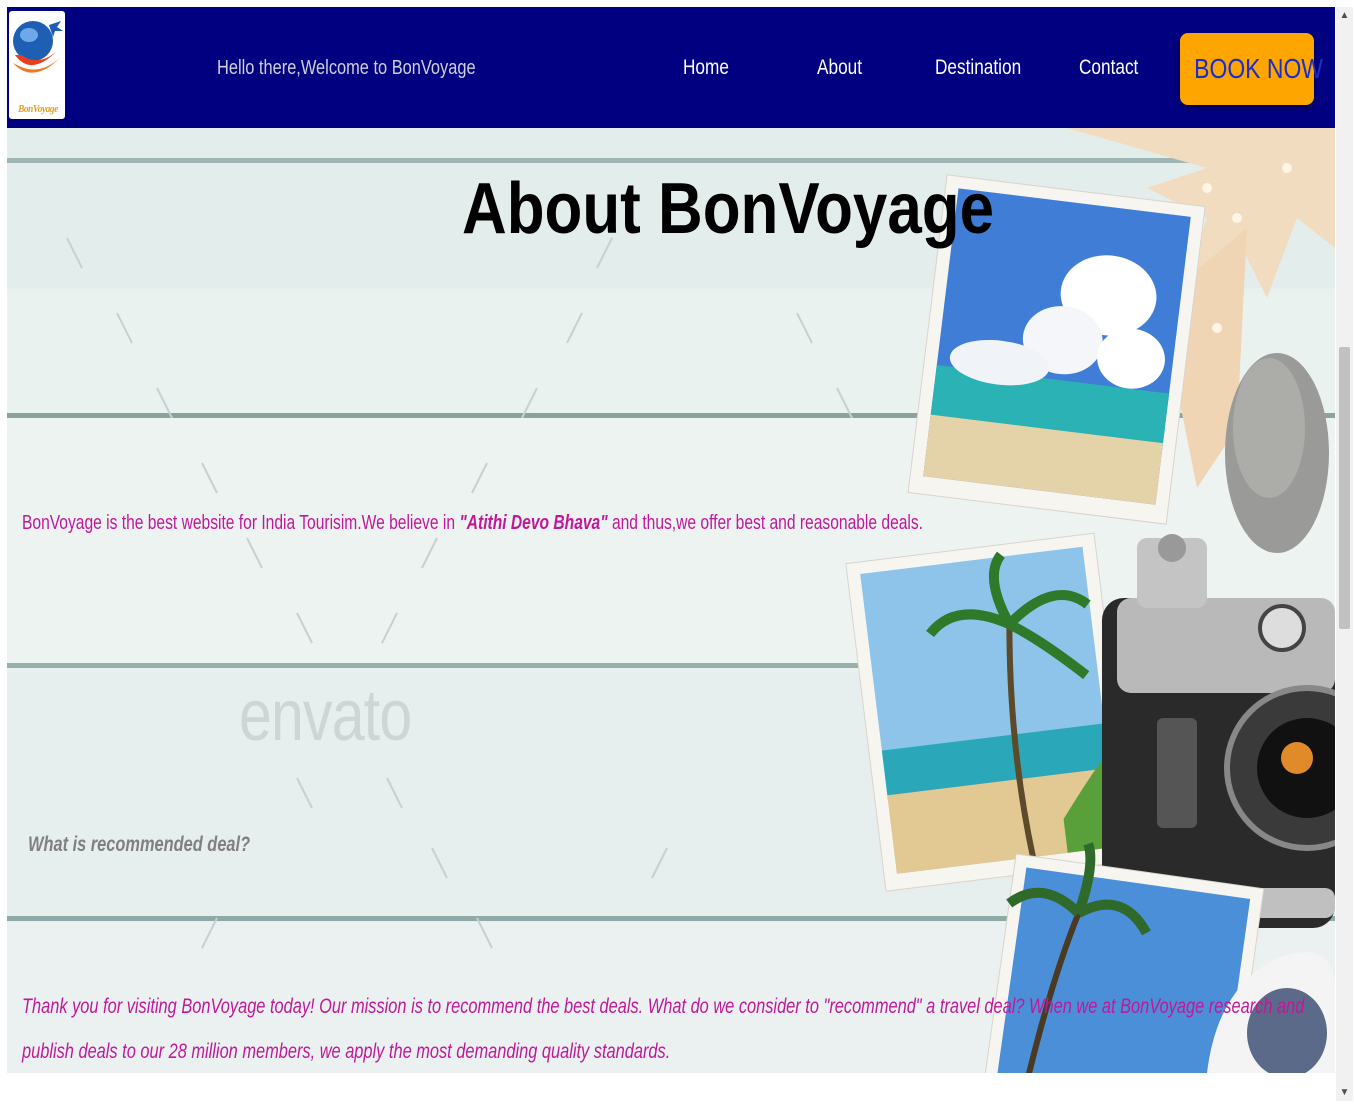 Image resolution: width=1354 pixels, height=1105 pixels. Describe the element at coordinates (1108, 68) in the screenshot. I see `nav-link-contact: Contact` at that location.